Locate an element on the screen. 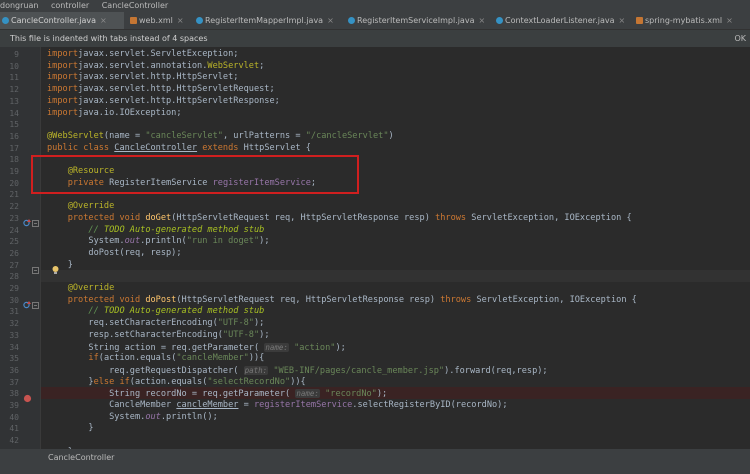 Image resolution: width=750 pixels, height=474 pixels. line-number: 13 is located at coordinates (14, 101).